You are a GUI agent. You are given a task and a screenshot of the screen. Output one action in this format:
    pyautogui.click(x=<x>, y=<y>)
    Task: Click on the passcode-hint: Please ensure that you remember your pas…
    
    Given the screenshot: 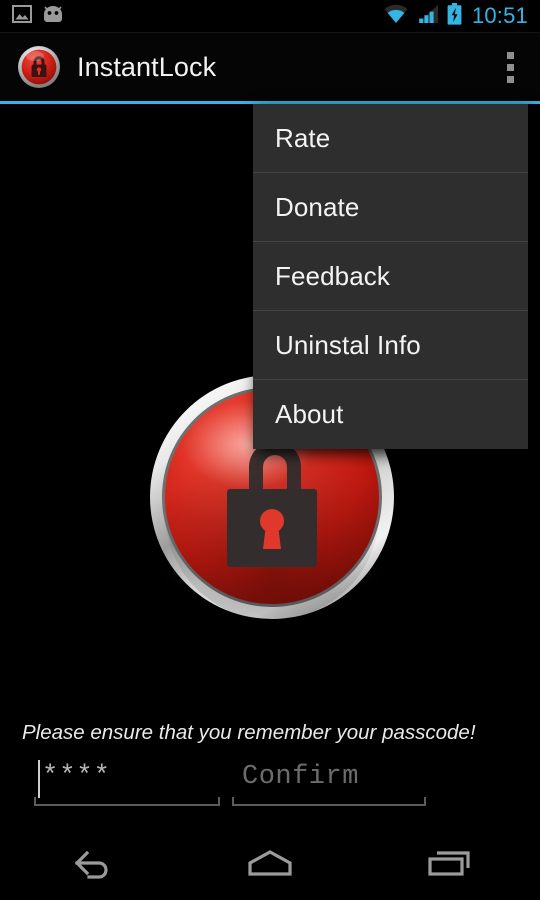 What is the action you would take?
    pyautogui.click(x=249, y=732)
    